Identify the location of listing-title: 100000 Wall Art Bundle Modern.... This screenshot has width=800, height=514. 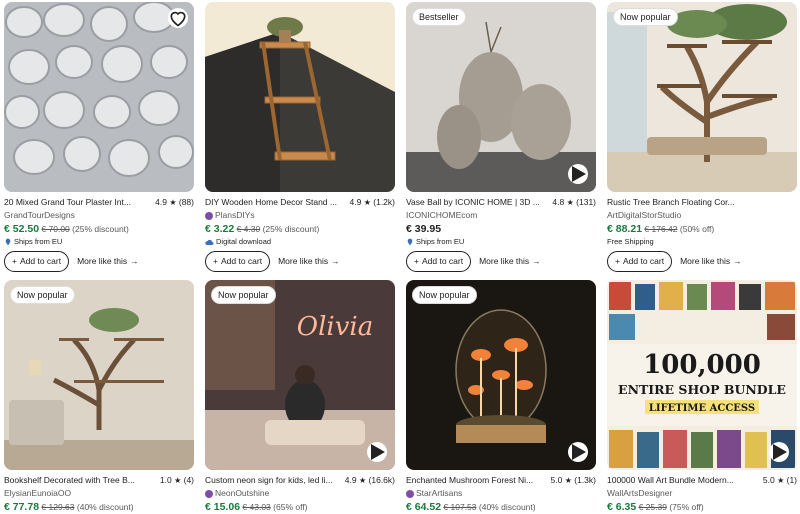
(670, 480).